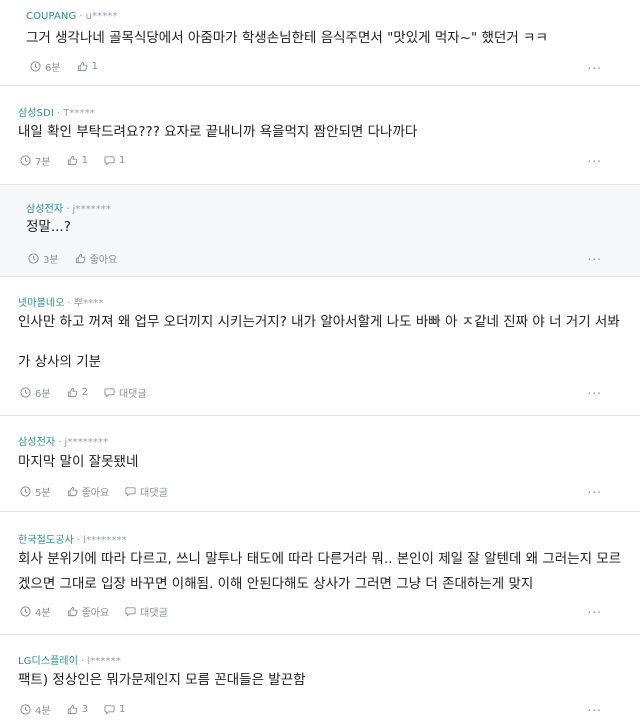 The height and width of the screenshot is (728, 640). I want to click on comment-meta: 한국철도공사 · l********, so click(72, 540).